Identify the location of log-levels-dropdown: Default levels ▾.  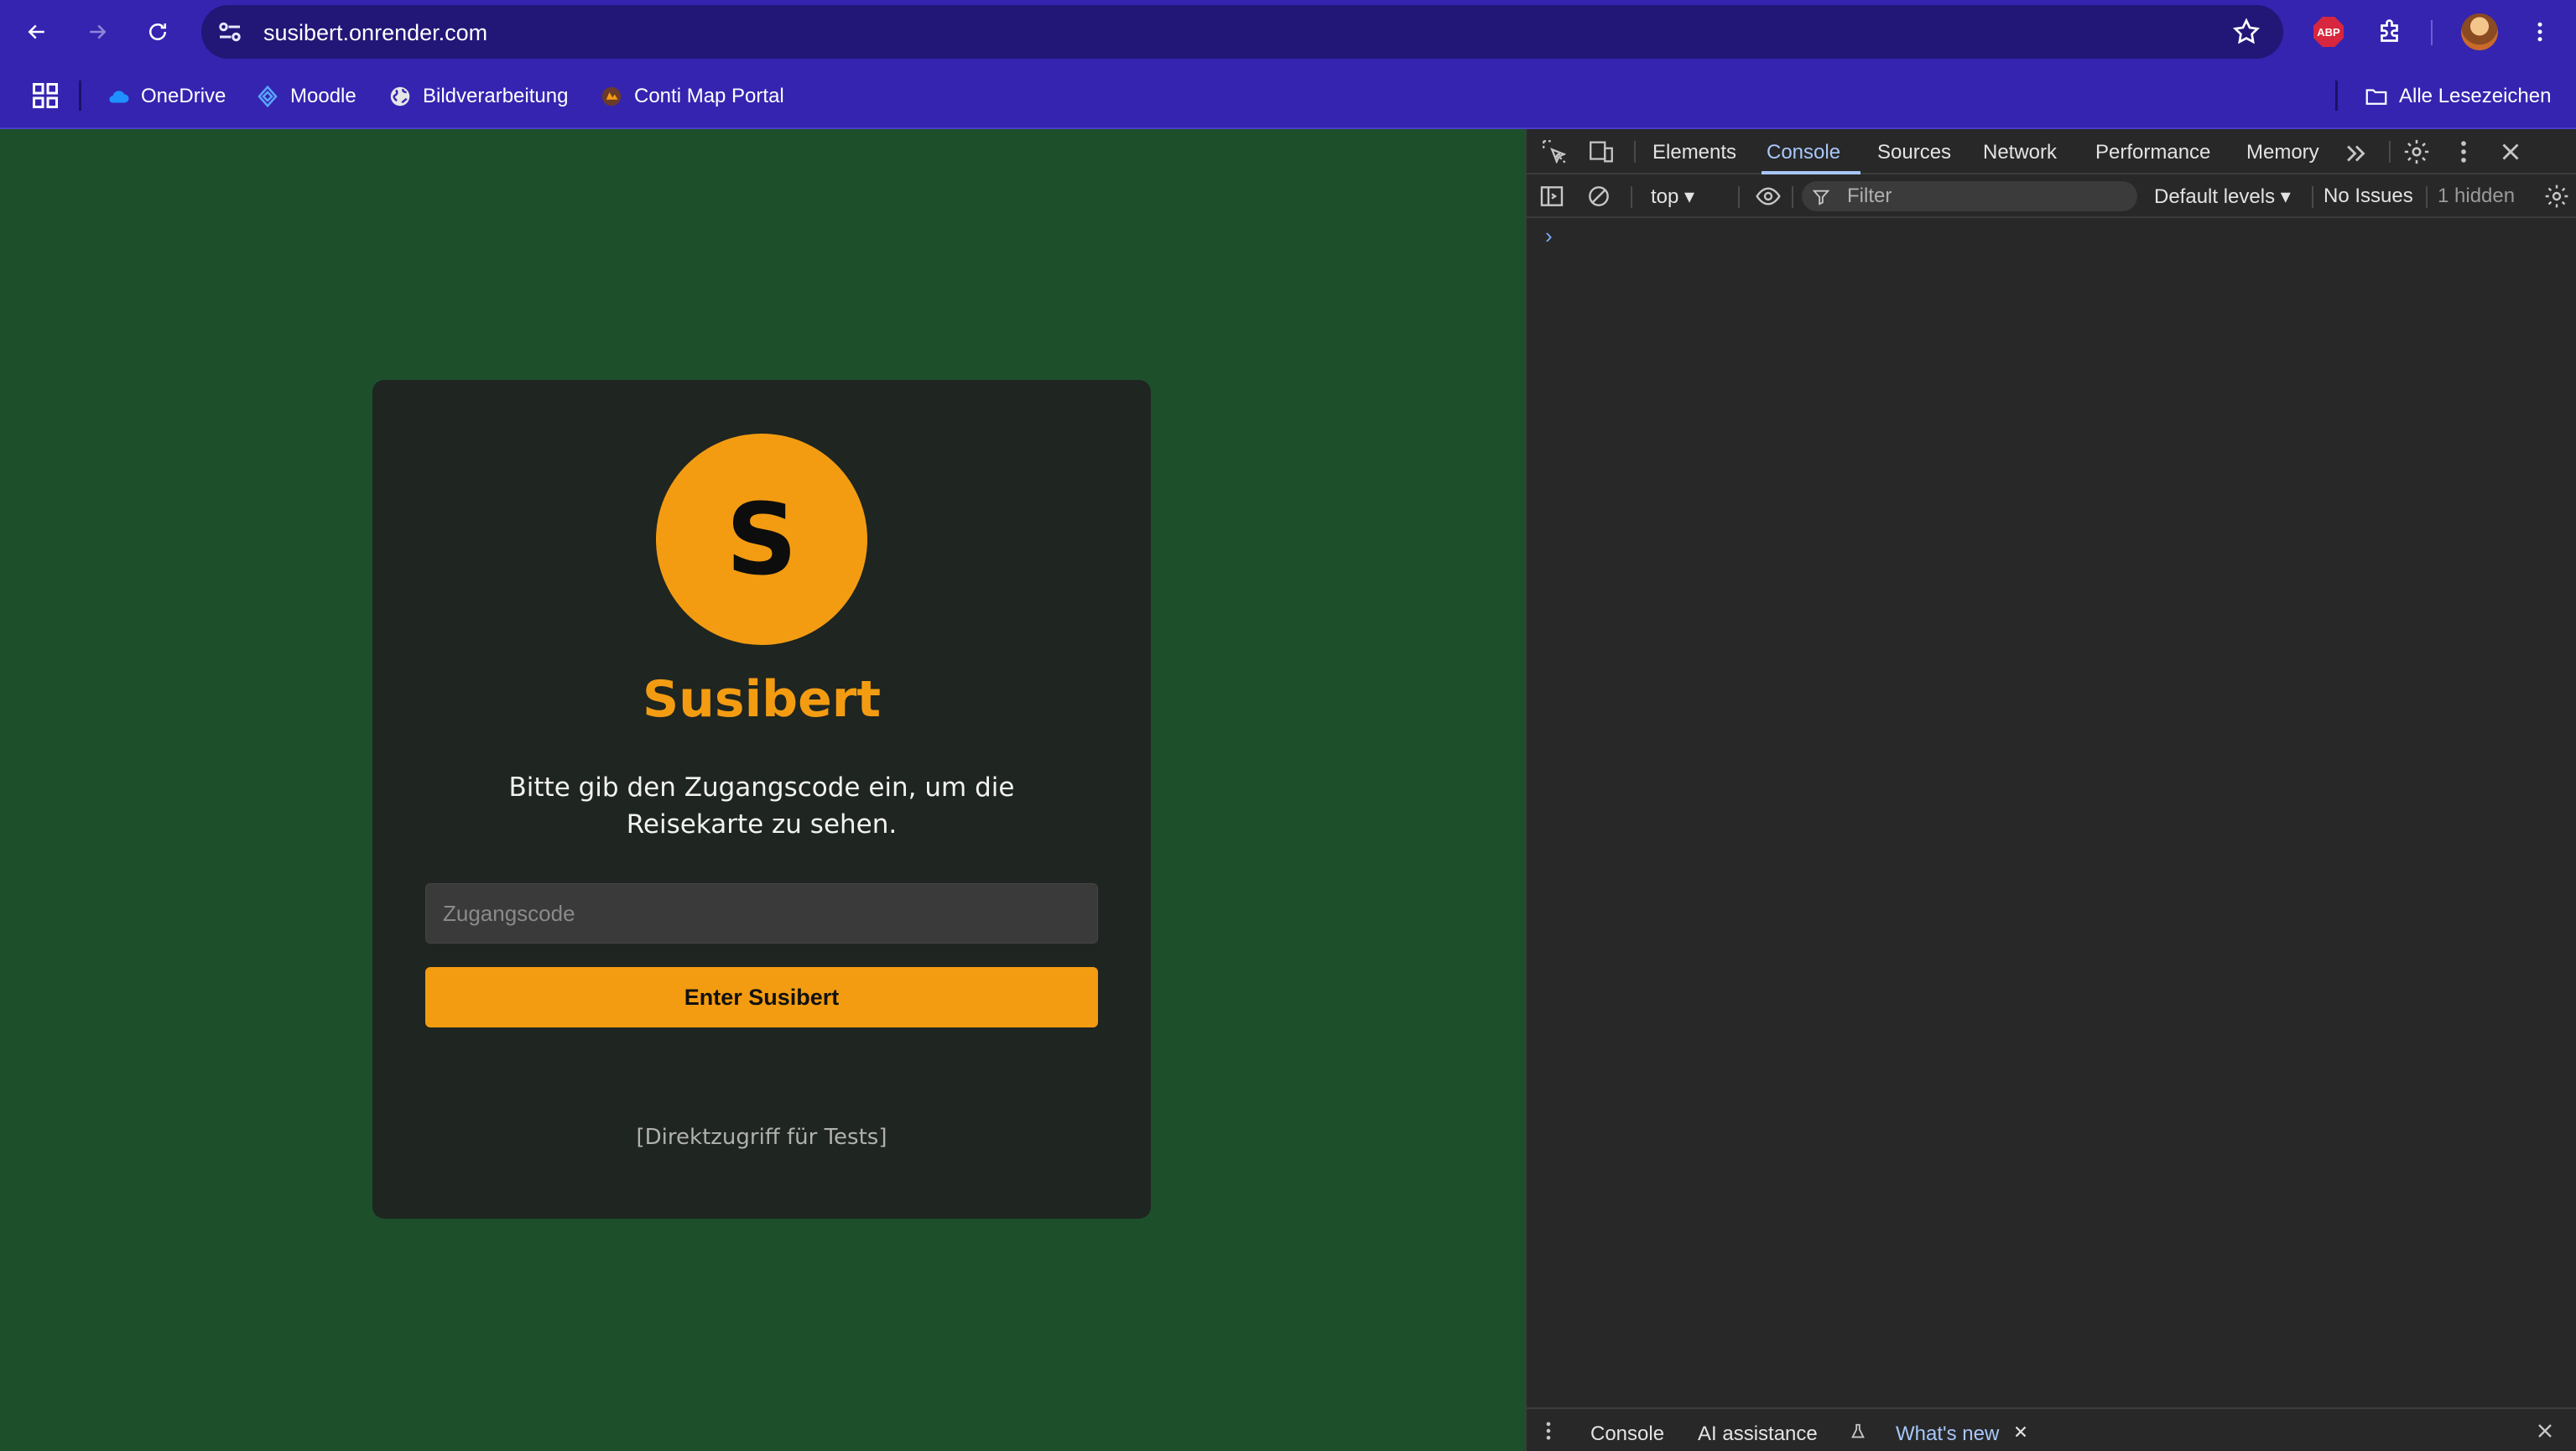
(2222, 197).